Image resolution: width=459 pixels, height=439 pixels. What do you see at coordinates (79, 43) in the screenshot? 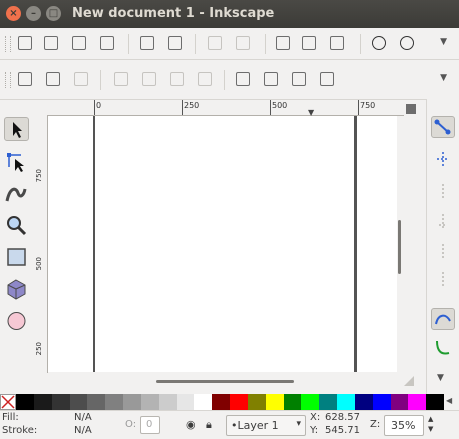
I see `save-icon` at bounding box center [79, 43].